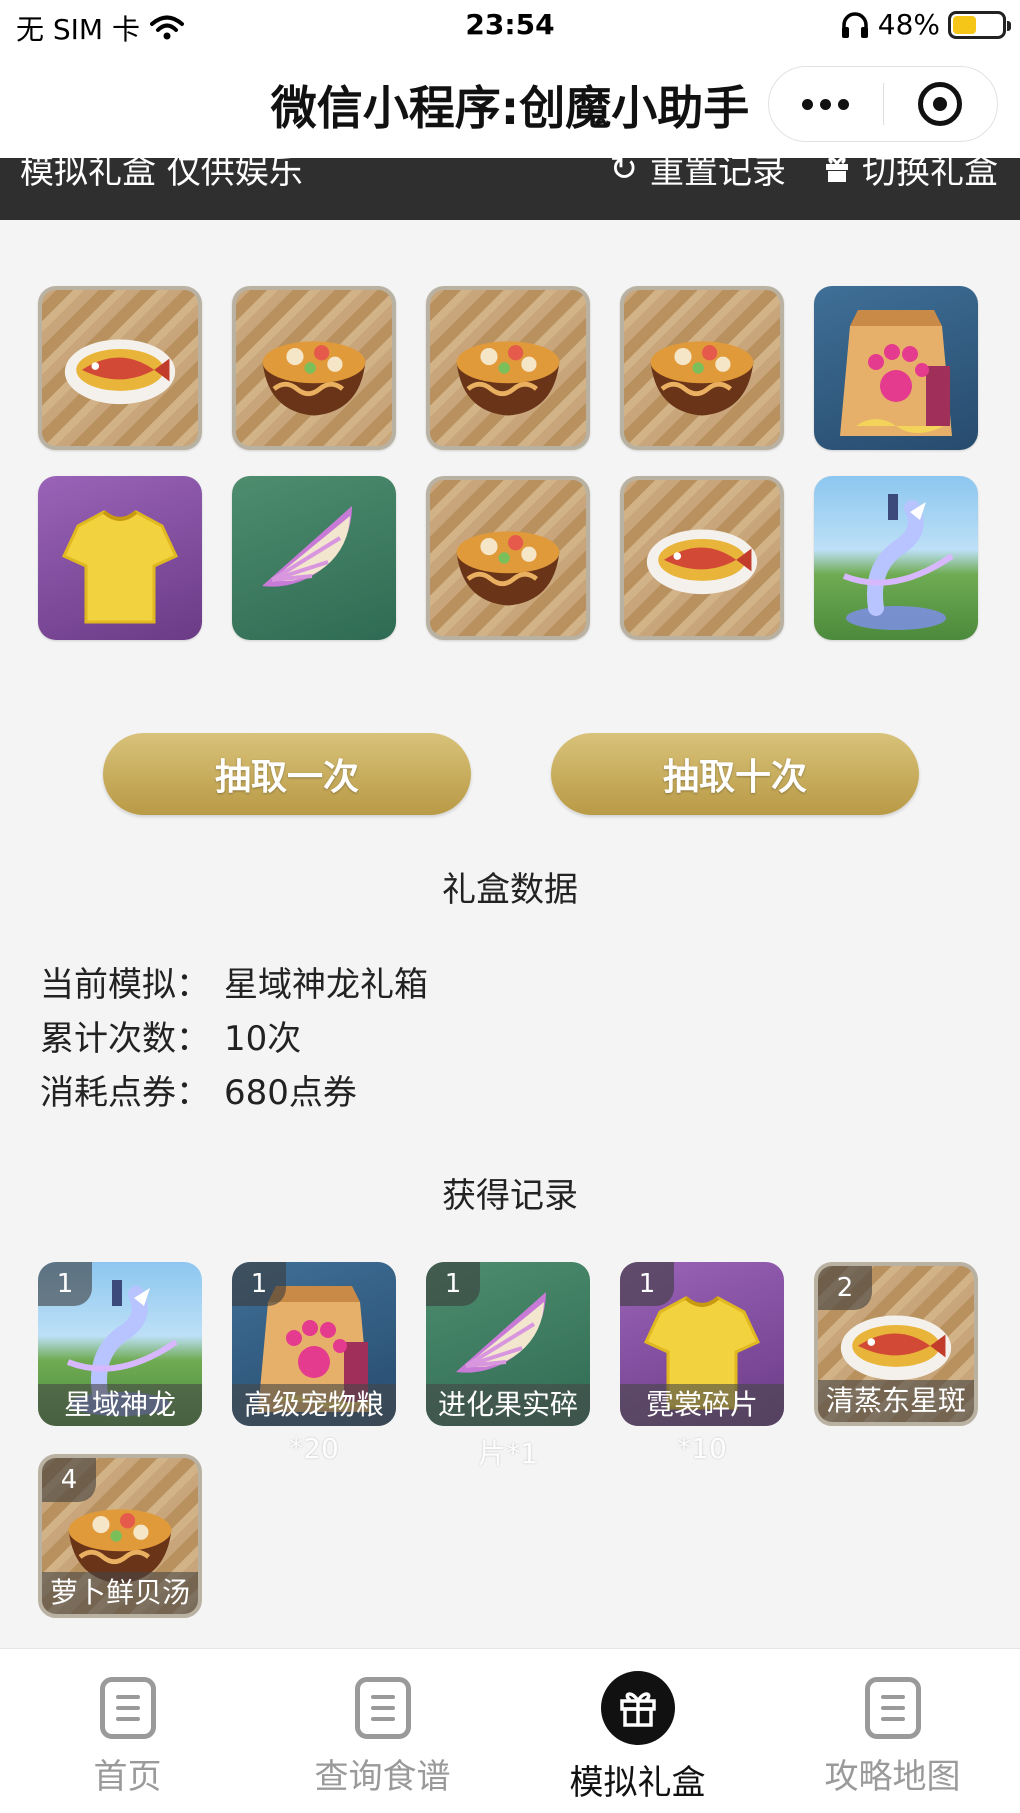 Image resolution: width=1020 pixels, height=1813 pixels. Describe the element at coordinates (718, 175) in the screenshot. I see `reset-record-label: 重置记录` at that location.